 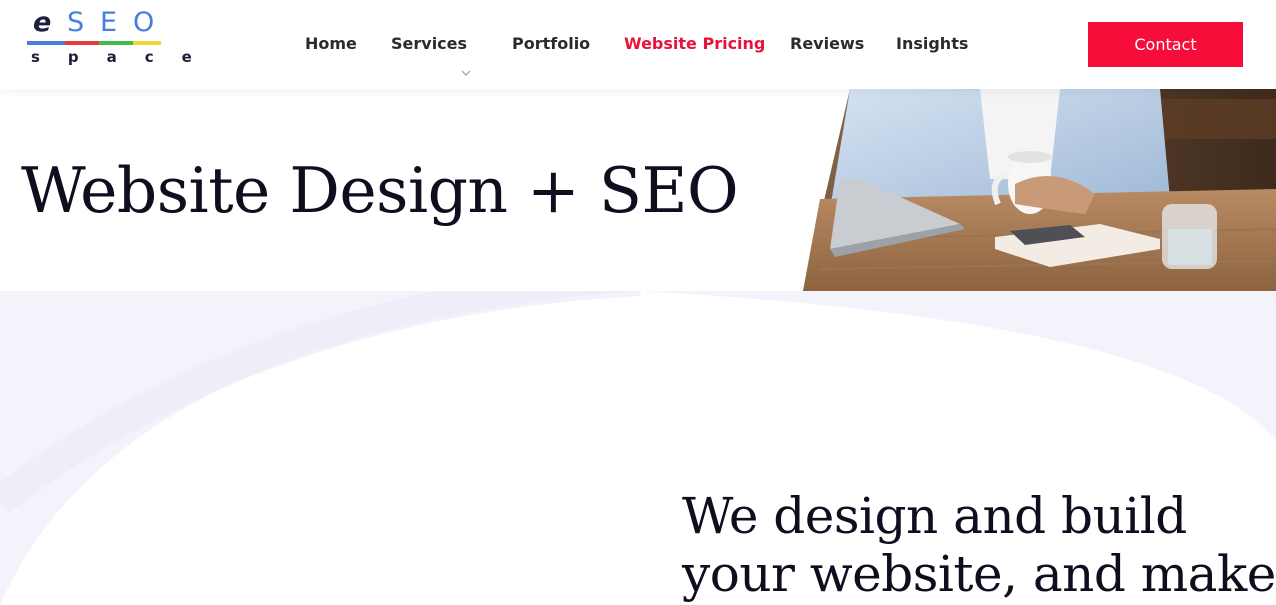 I want to click on hero-photo, so click(x=1039, y=190).